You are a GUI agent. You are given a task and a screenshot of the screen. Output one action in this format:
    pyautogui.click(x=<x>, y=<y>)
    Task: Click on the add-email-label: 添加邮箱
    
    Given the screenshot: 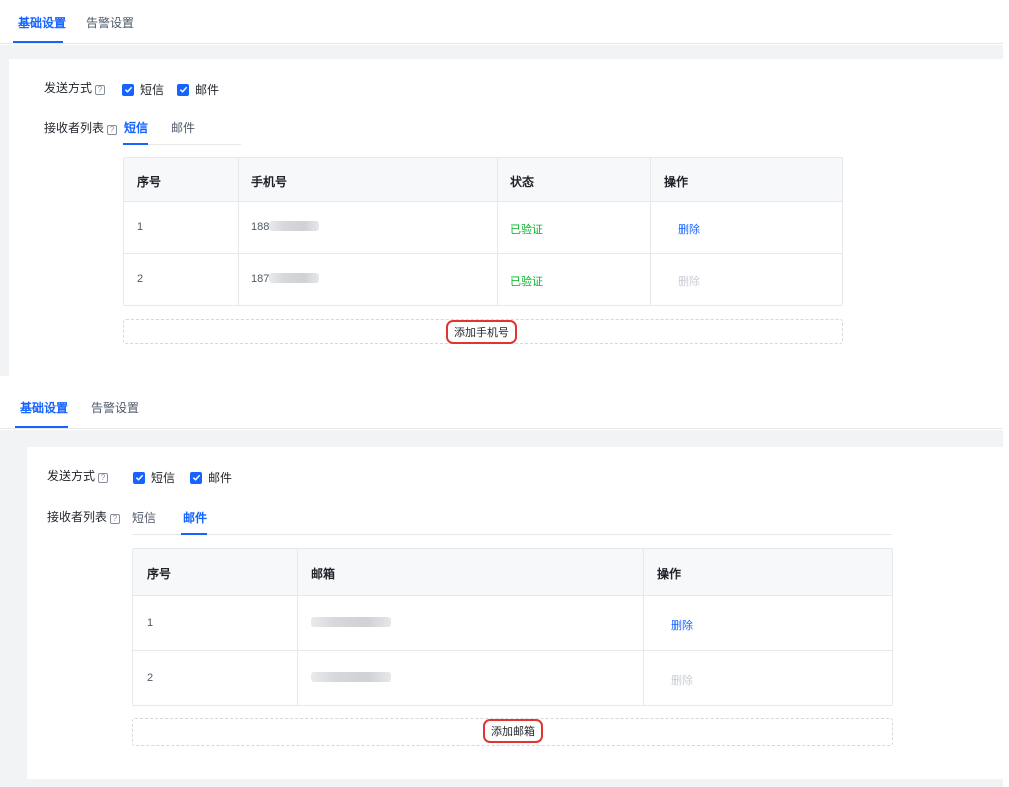 What is the action you would take?
    pyautogui.click(x=513, y=731)
    